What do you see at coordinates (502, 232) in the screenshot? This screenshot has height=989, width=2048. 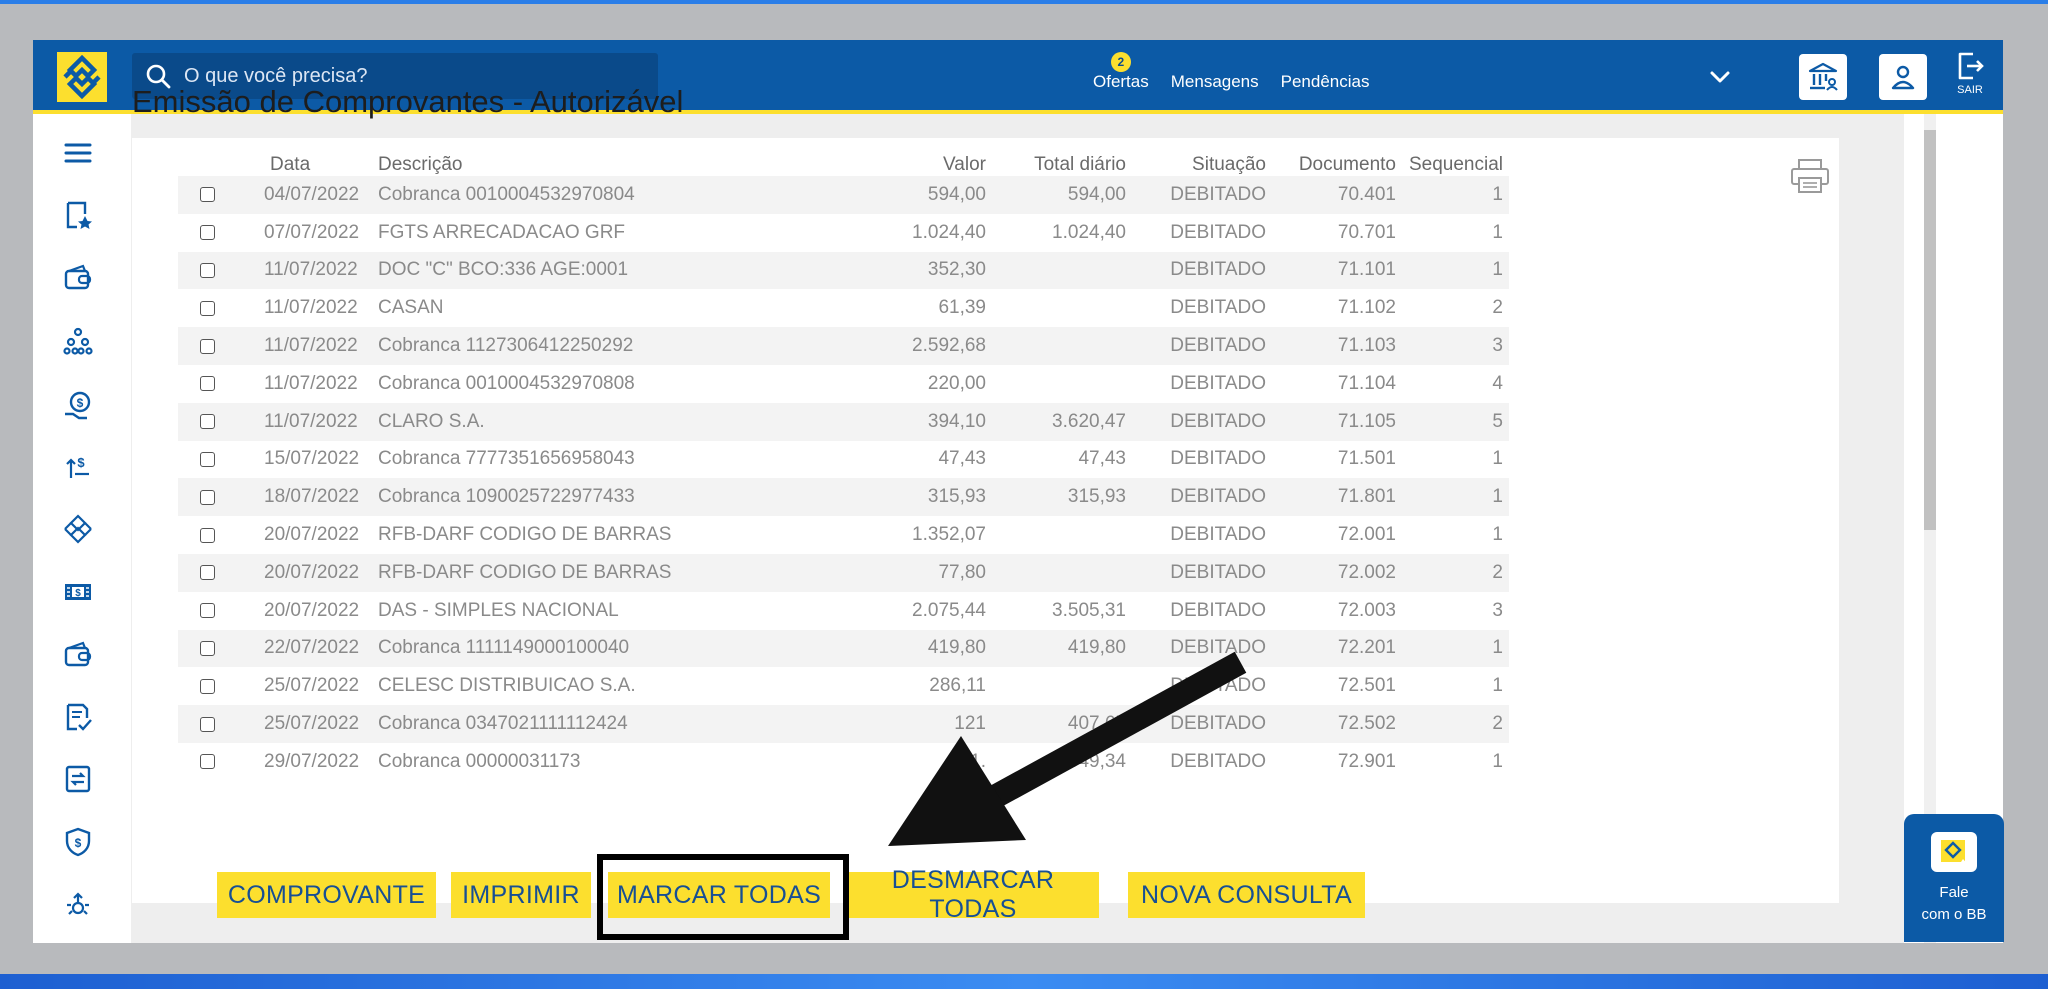 I see `cell-descricao: FGTS ARRECADACAO GRF` at bounding box center [502, 232].